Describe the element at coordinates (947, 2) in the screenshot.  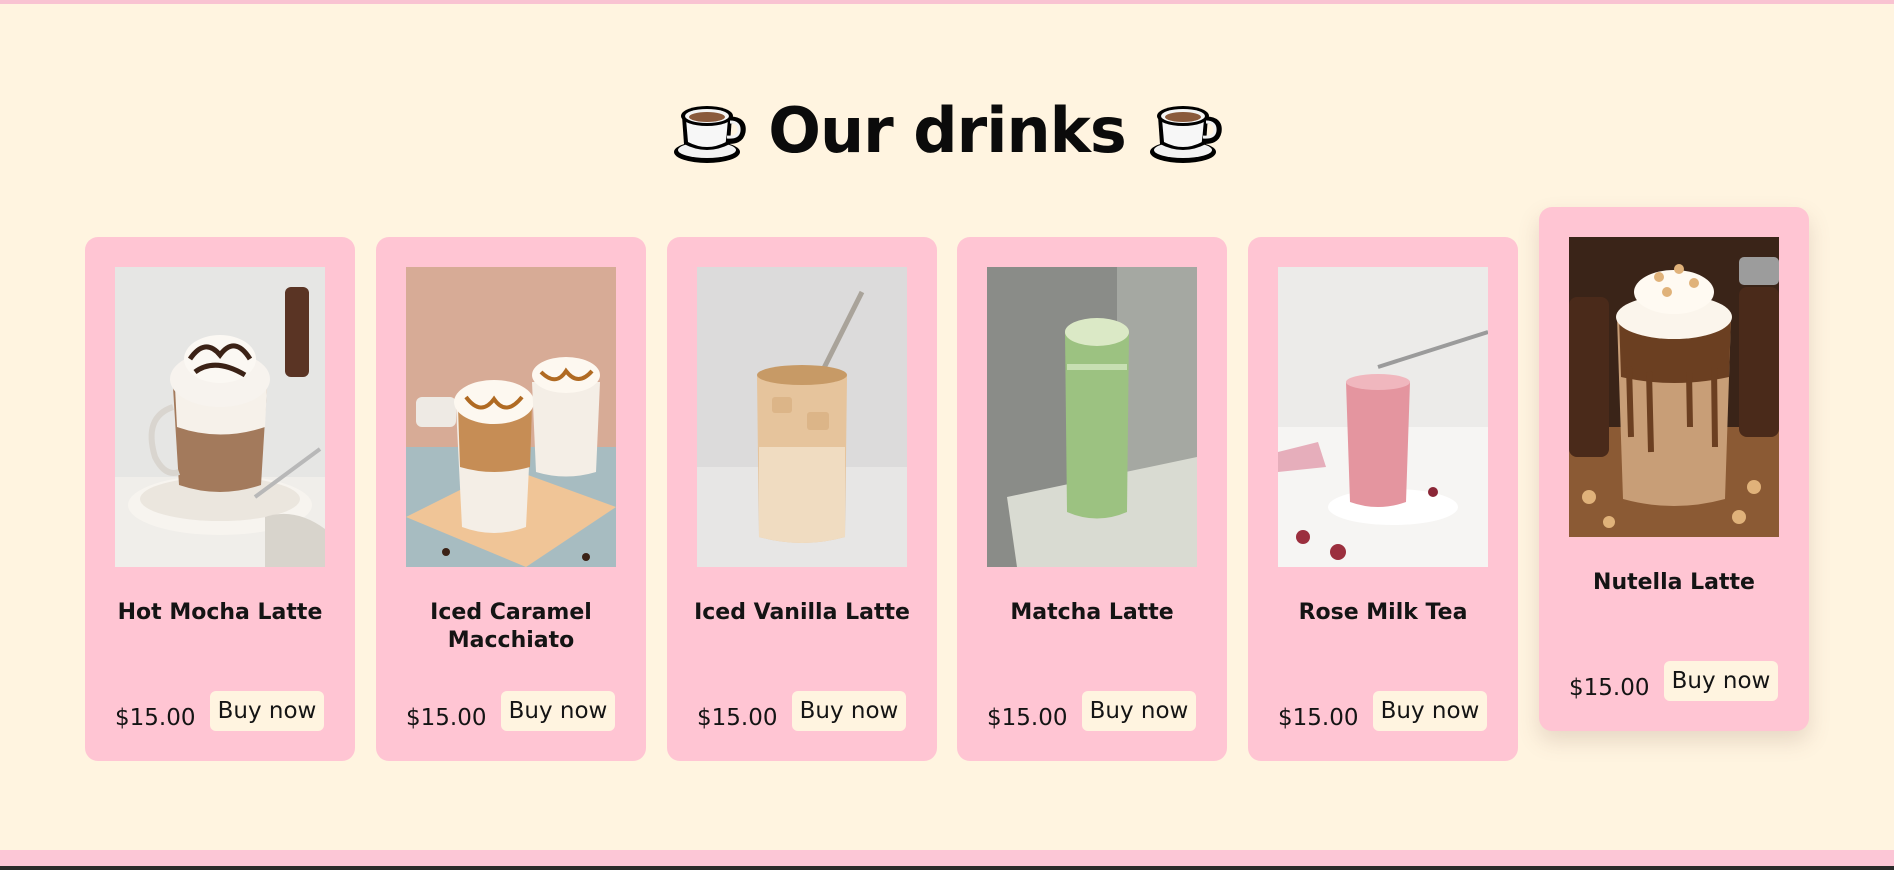
I see `top-border` at that location.